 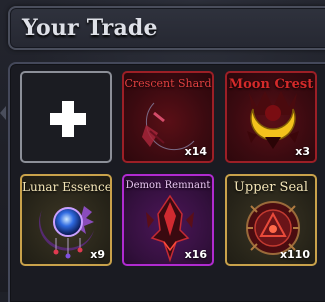 What do you see at coordinates (66, 220) in the screenshot?
I see `item-slot-lunar-essence: Lunar Essence x9` at bounding box center [66, 220].